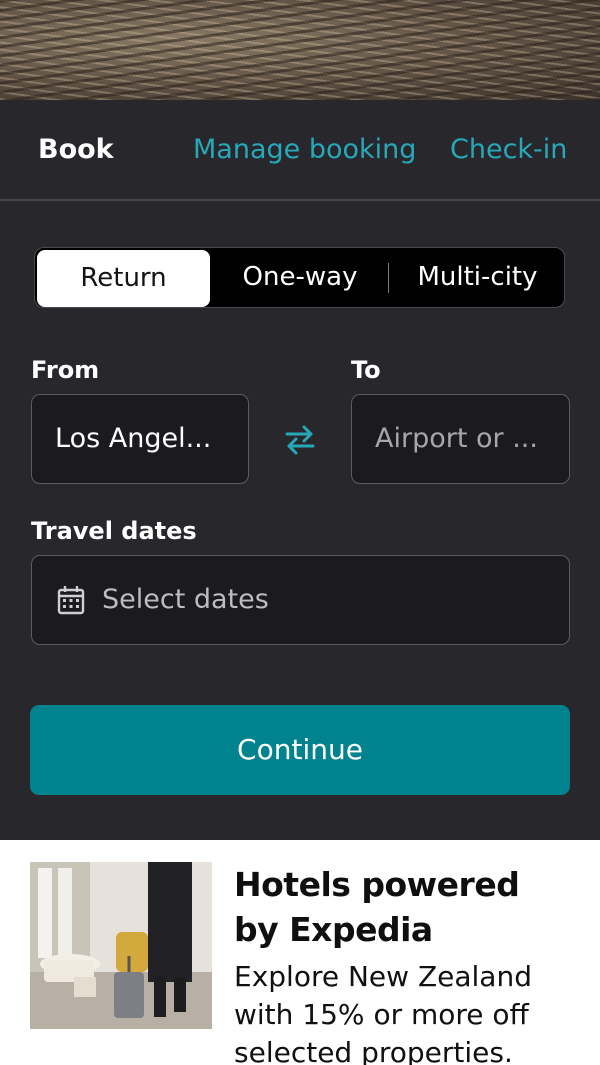  I want to click on from-label: From, so click(65, 370).